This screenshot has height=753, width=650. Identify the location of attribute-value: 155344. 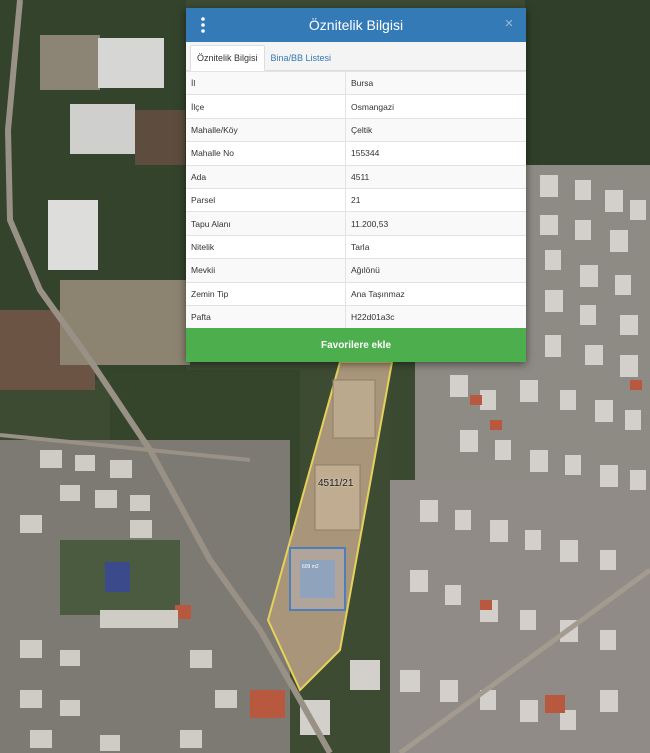
(435, 153).